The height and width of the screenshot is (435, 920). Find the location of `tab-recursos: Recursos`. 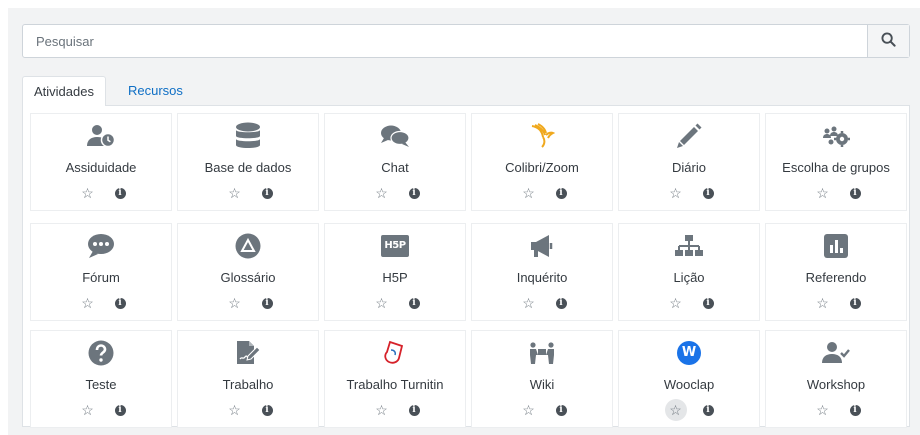

tab-recursos: Recursos is located at coordinates (155, 91).